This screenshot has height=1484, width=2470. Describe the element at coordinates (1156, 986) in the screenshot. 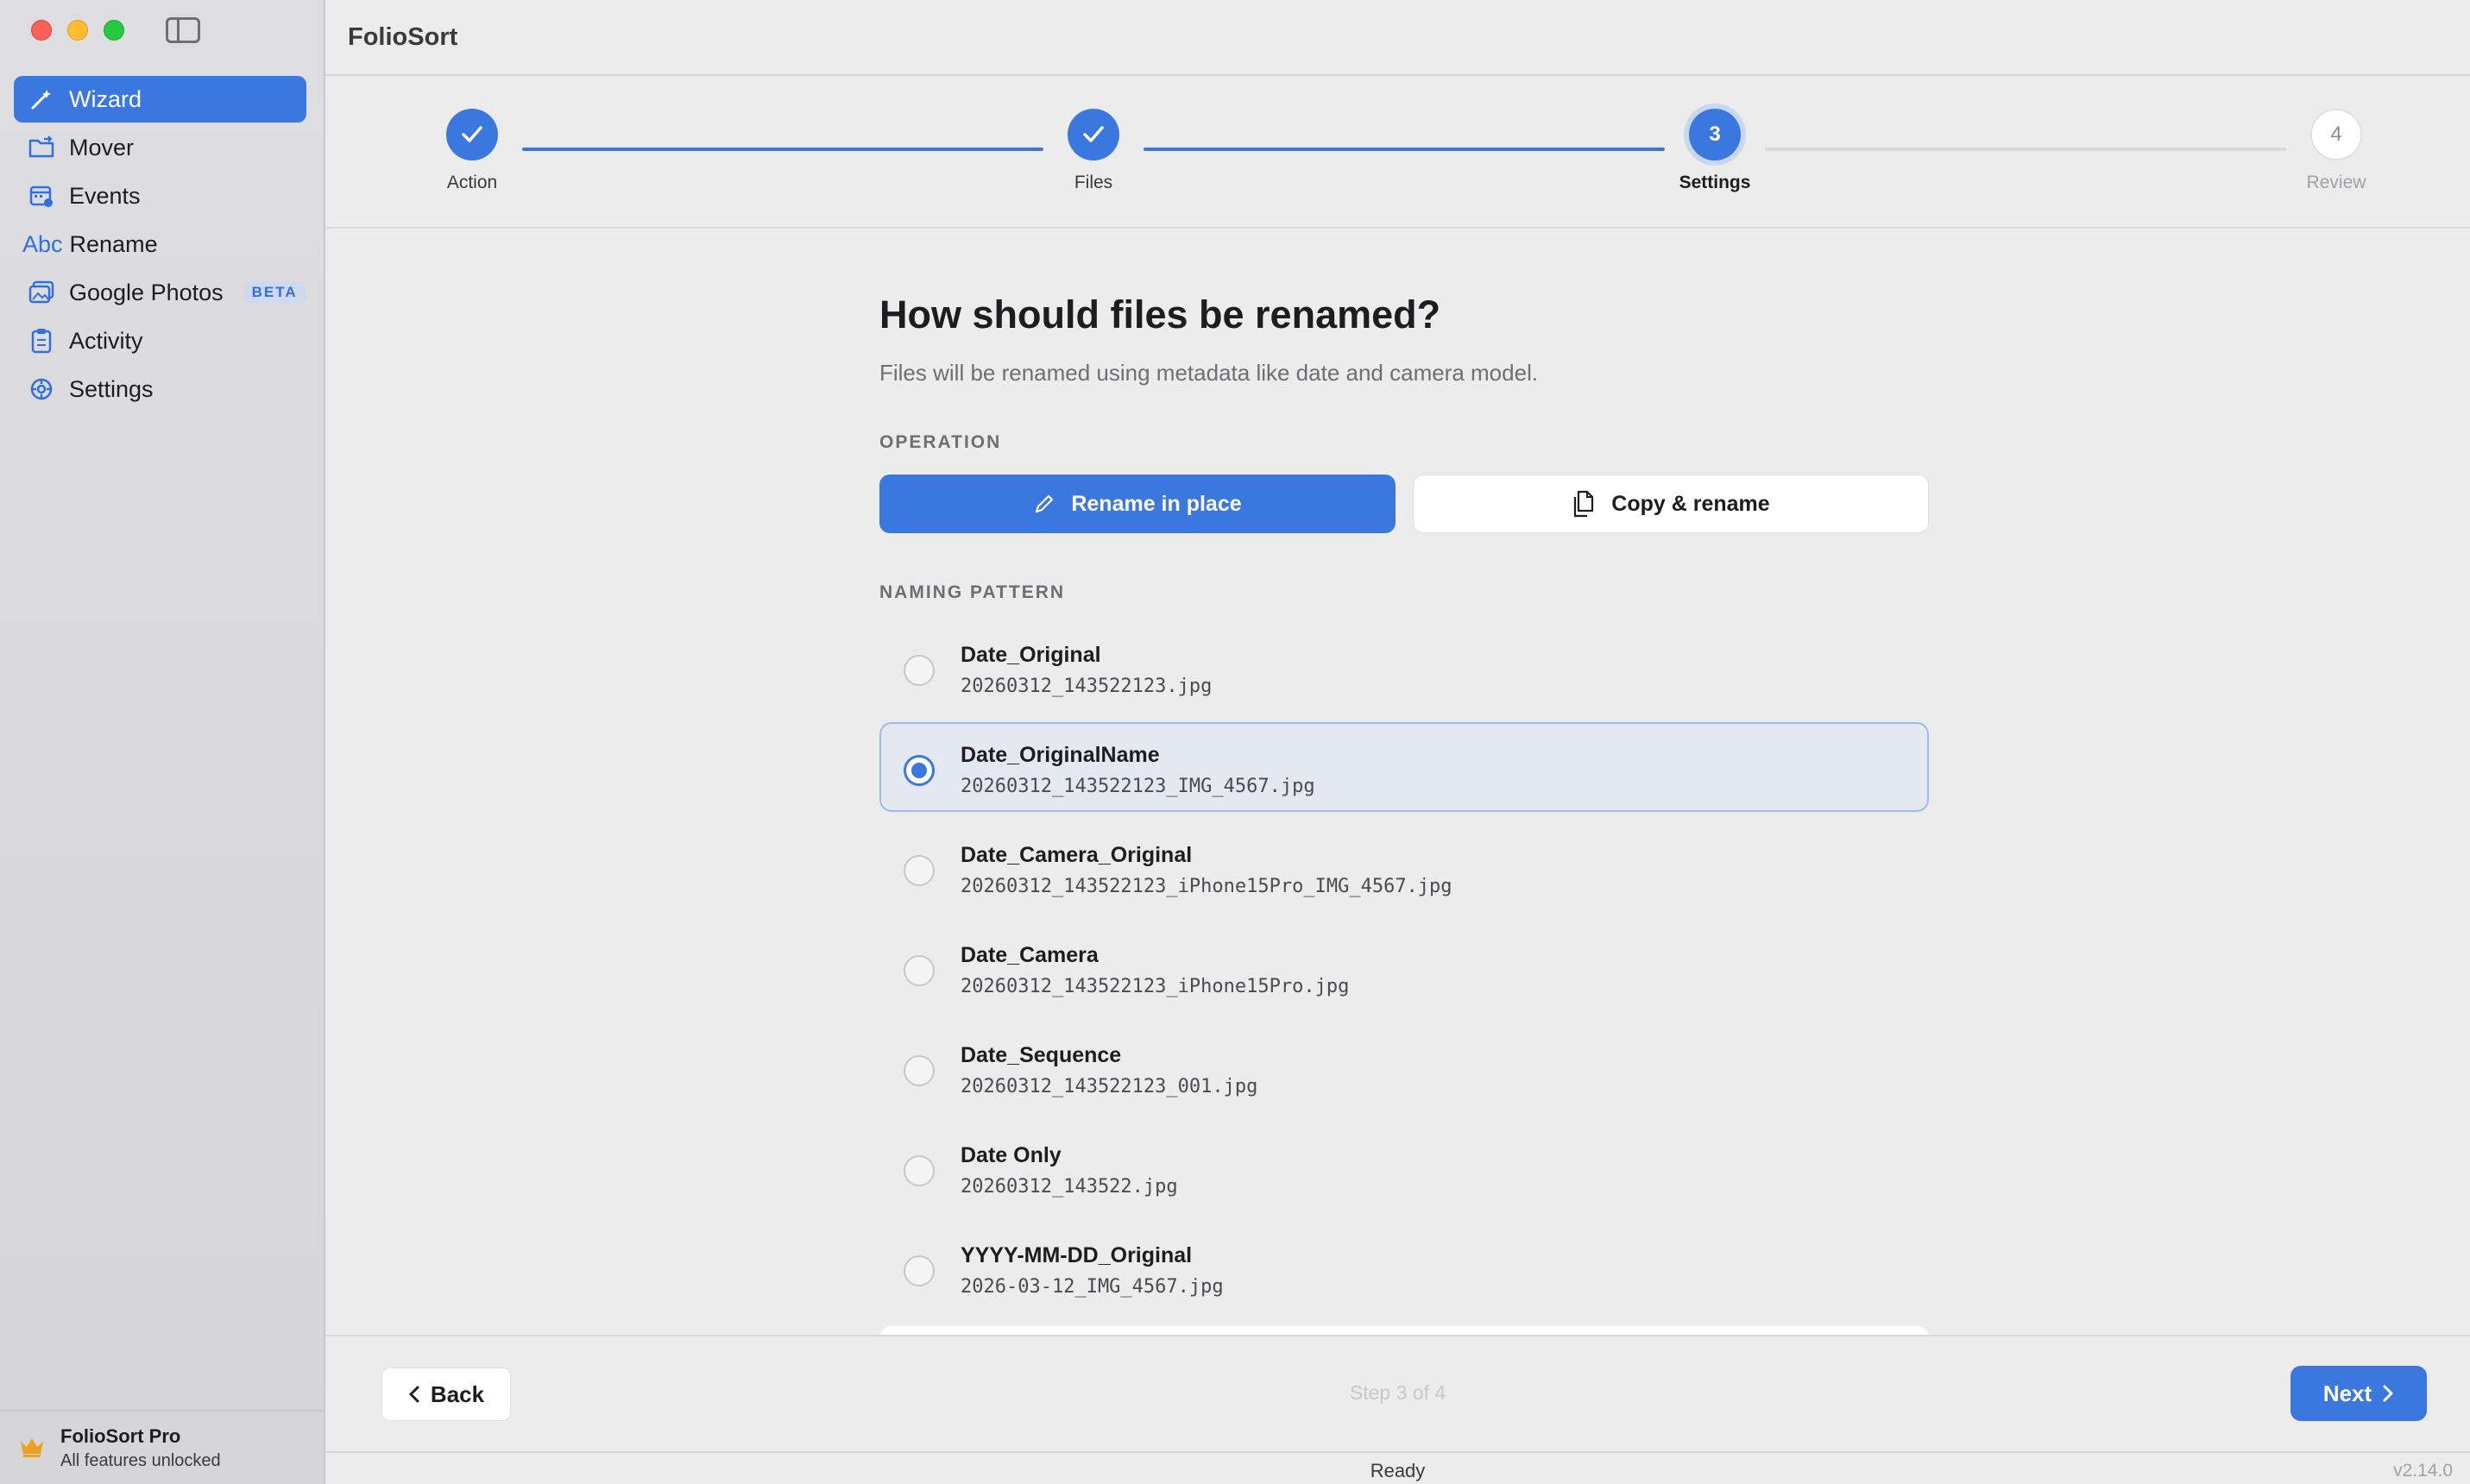

I see `pattern-example: 20260312_143522123_iPhone15Pro.jpg` at that location.